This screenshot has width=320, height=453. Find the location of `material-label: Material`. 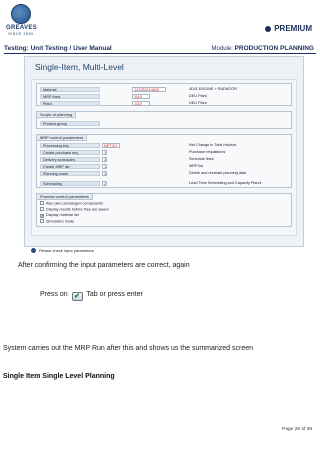

material-label: Material is located at coordinates (70, 89).